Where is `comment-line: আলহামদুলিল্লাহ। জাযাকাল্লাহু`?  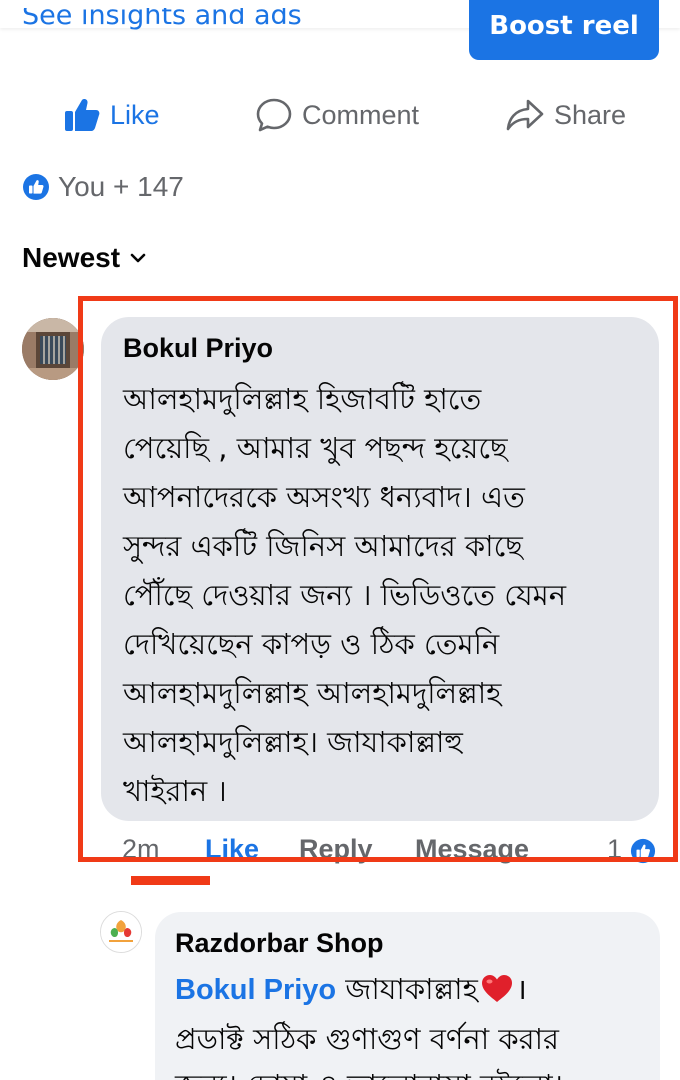 comment-line: আলহামদুলিল্লাহ। জাযাকাল্লাহু is located at coordinates (293, 742).